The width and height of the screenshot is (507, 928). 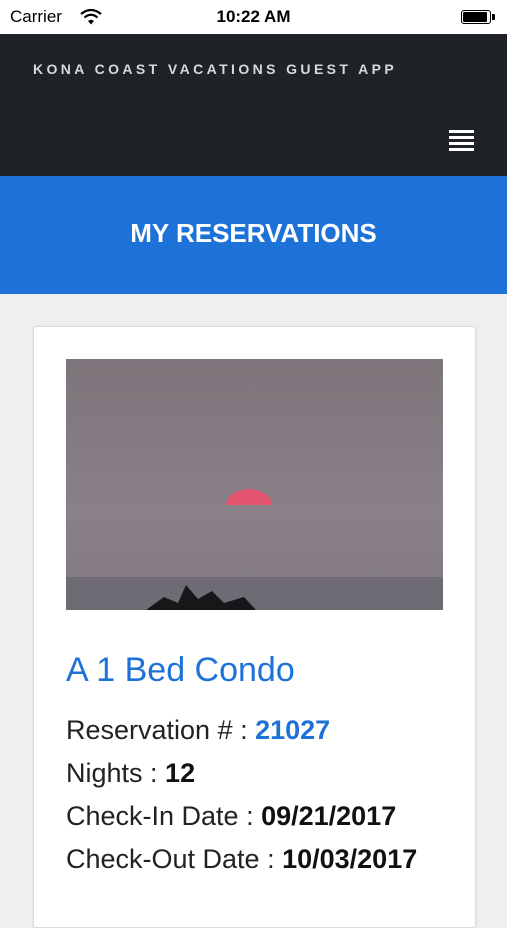 I want to click on page-title: MY RESERVATIONS, so click(x=253, y=233).